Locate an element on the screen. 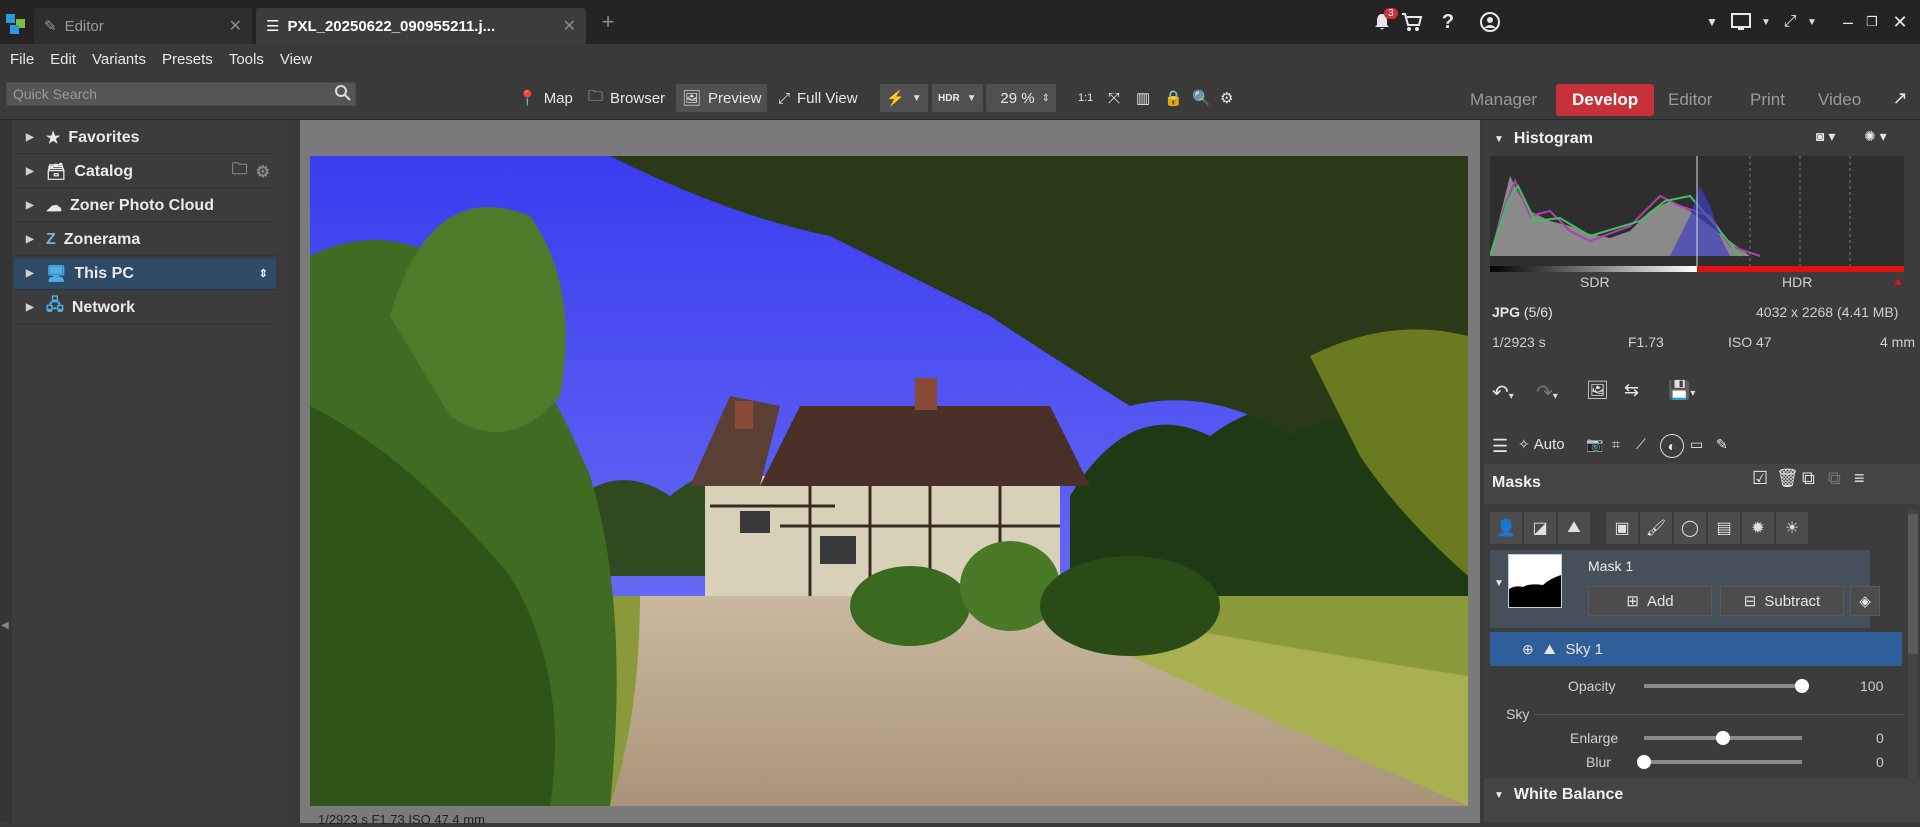 The width and height of the screenshot is (1920, 827). mode-manager: Manager is located at coordinates (1503, 100).